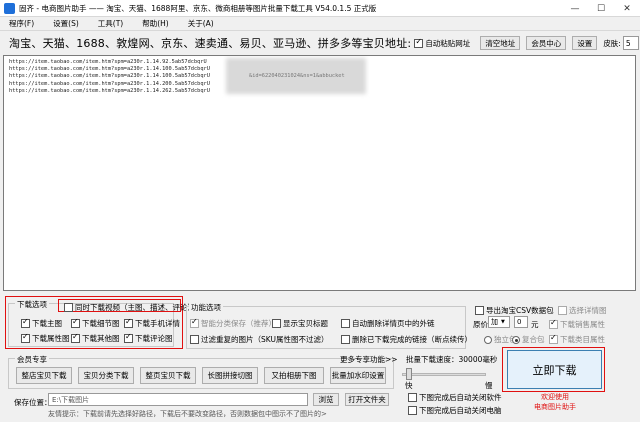 The image size is (640, 422). Describe the element at coordinates (305, 323) in the screenshot. I see `show-title-label: 显示宝贝标题` at that location.